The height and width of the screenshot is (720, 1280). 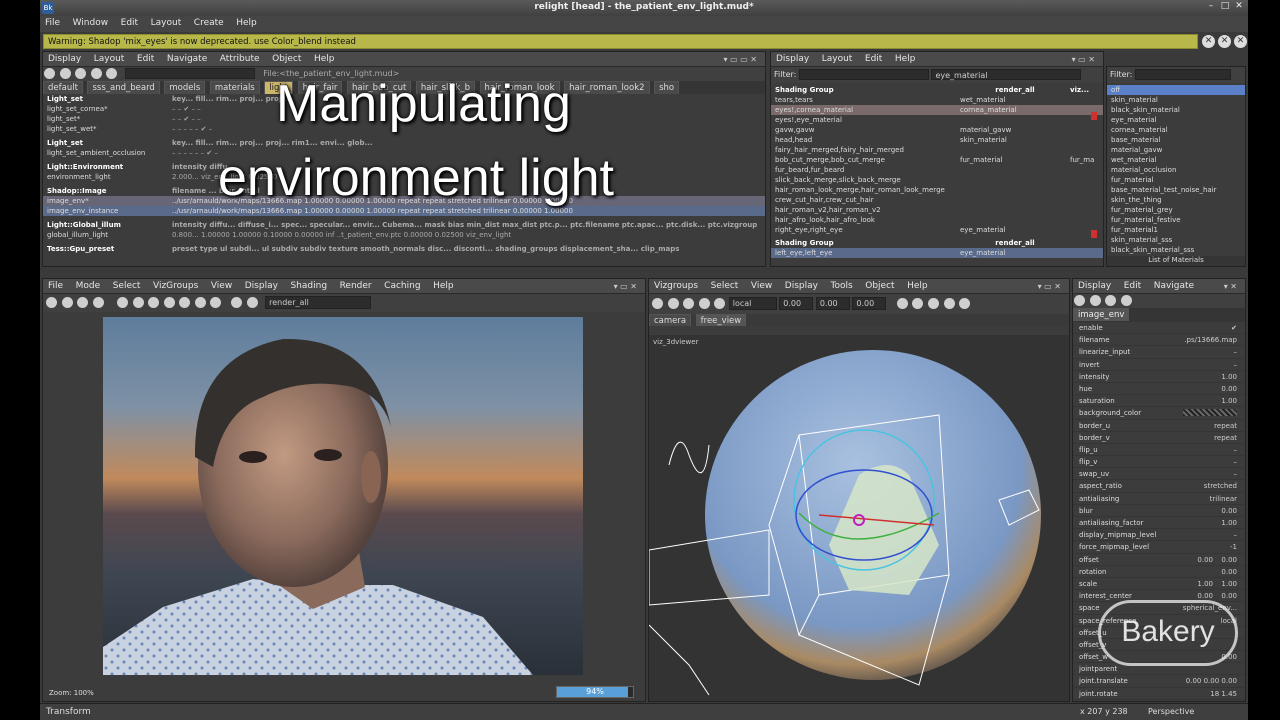 I want to click on maximize-icon: □, so click(x=1225, y=7).